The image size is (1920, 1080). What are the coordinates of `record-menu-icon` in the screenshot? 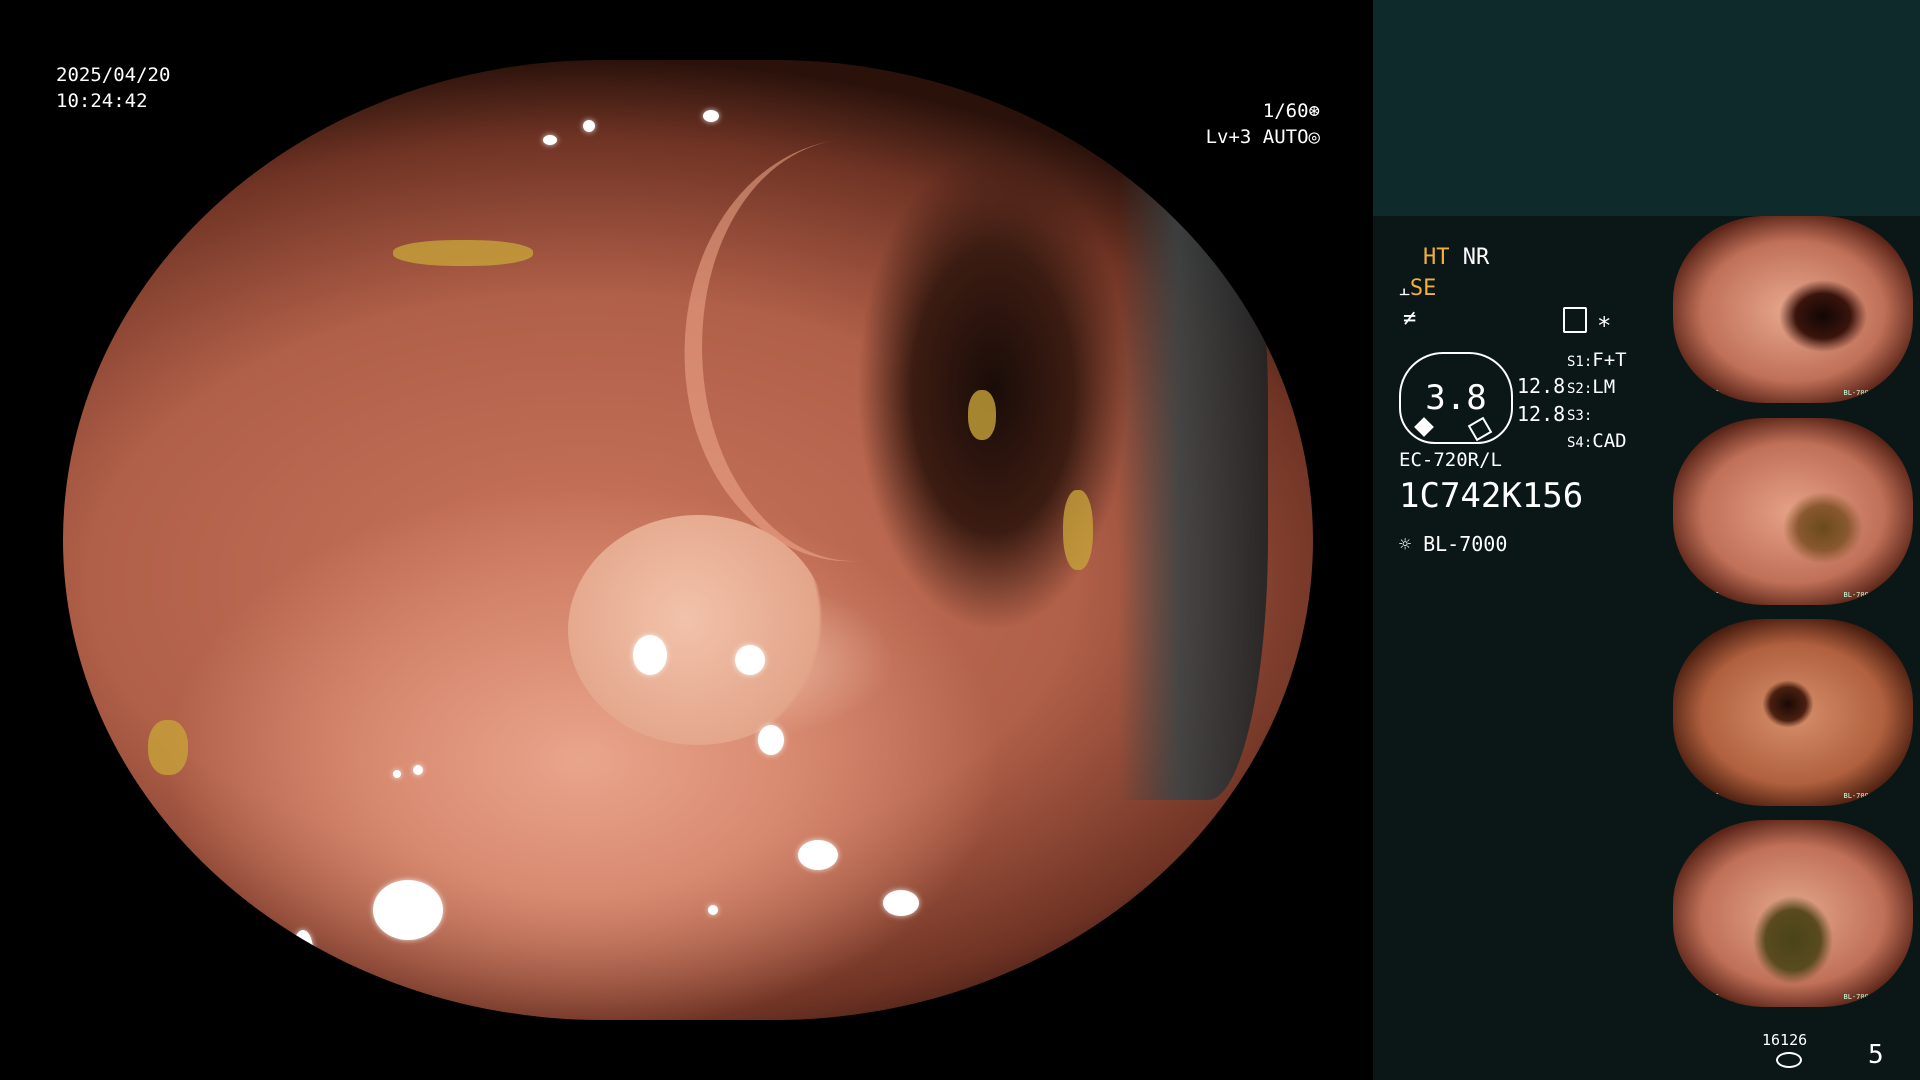 It's located at (1575, 320).